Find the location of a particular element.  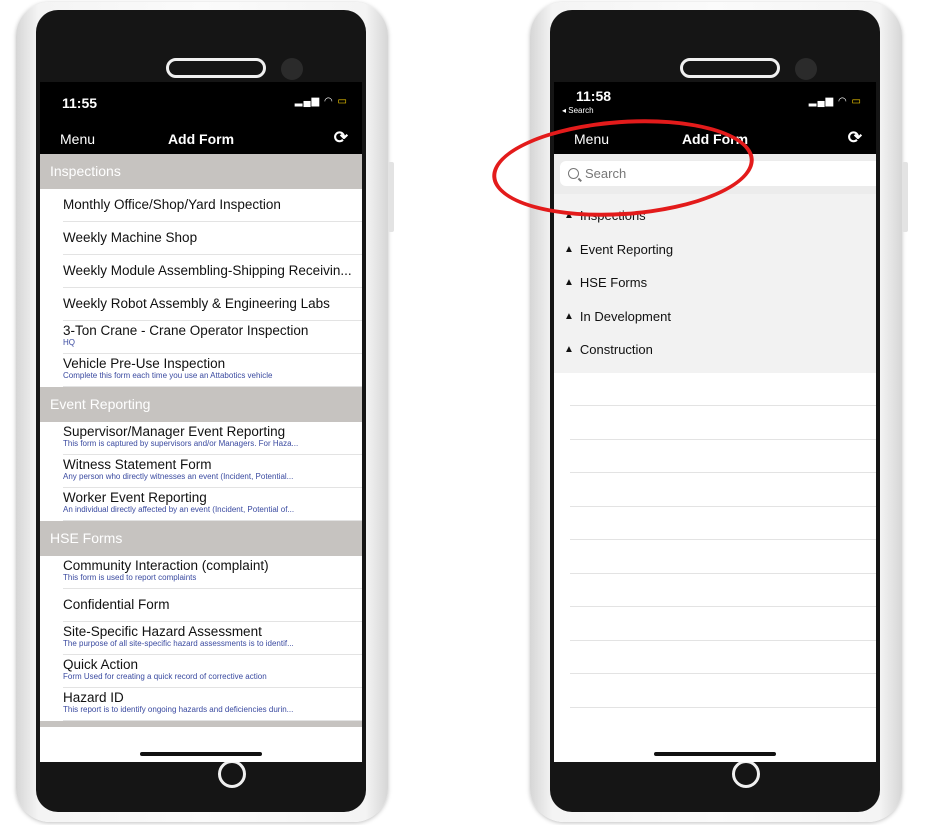

section-divider is located at coordinates (201, 724).